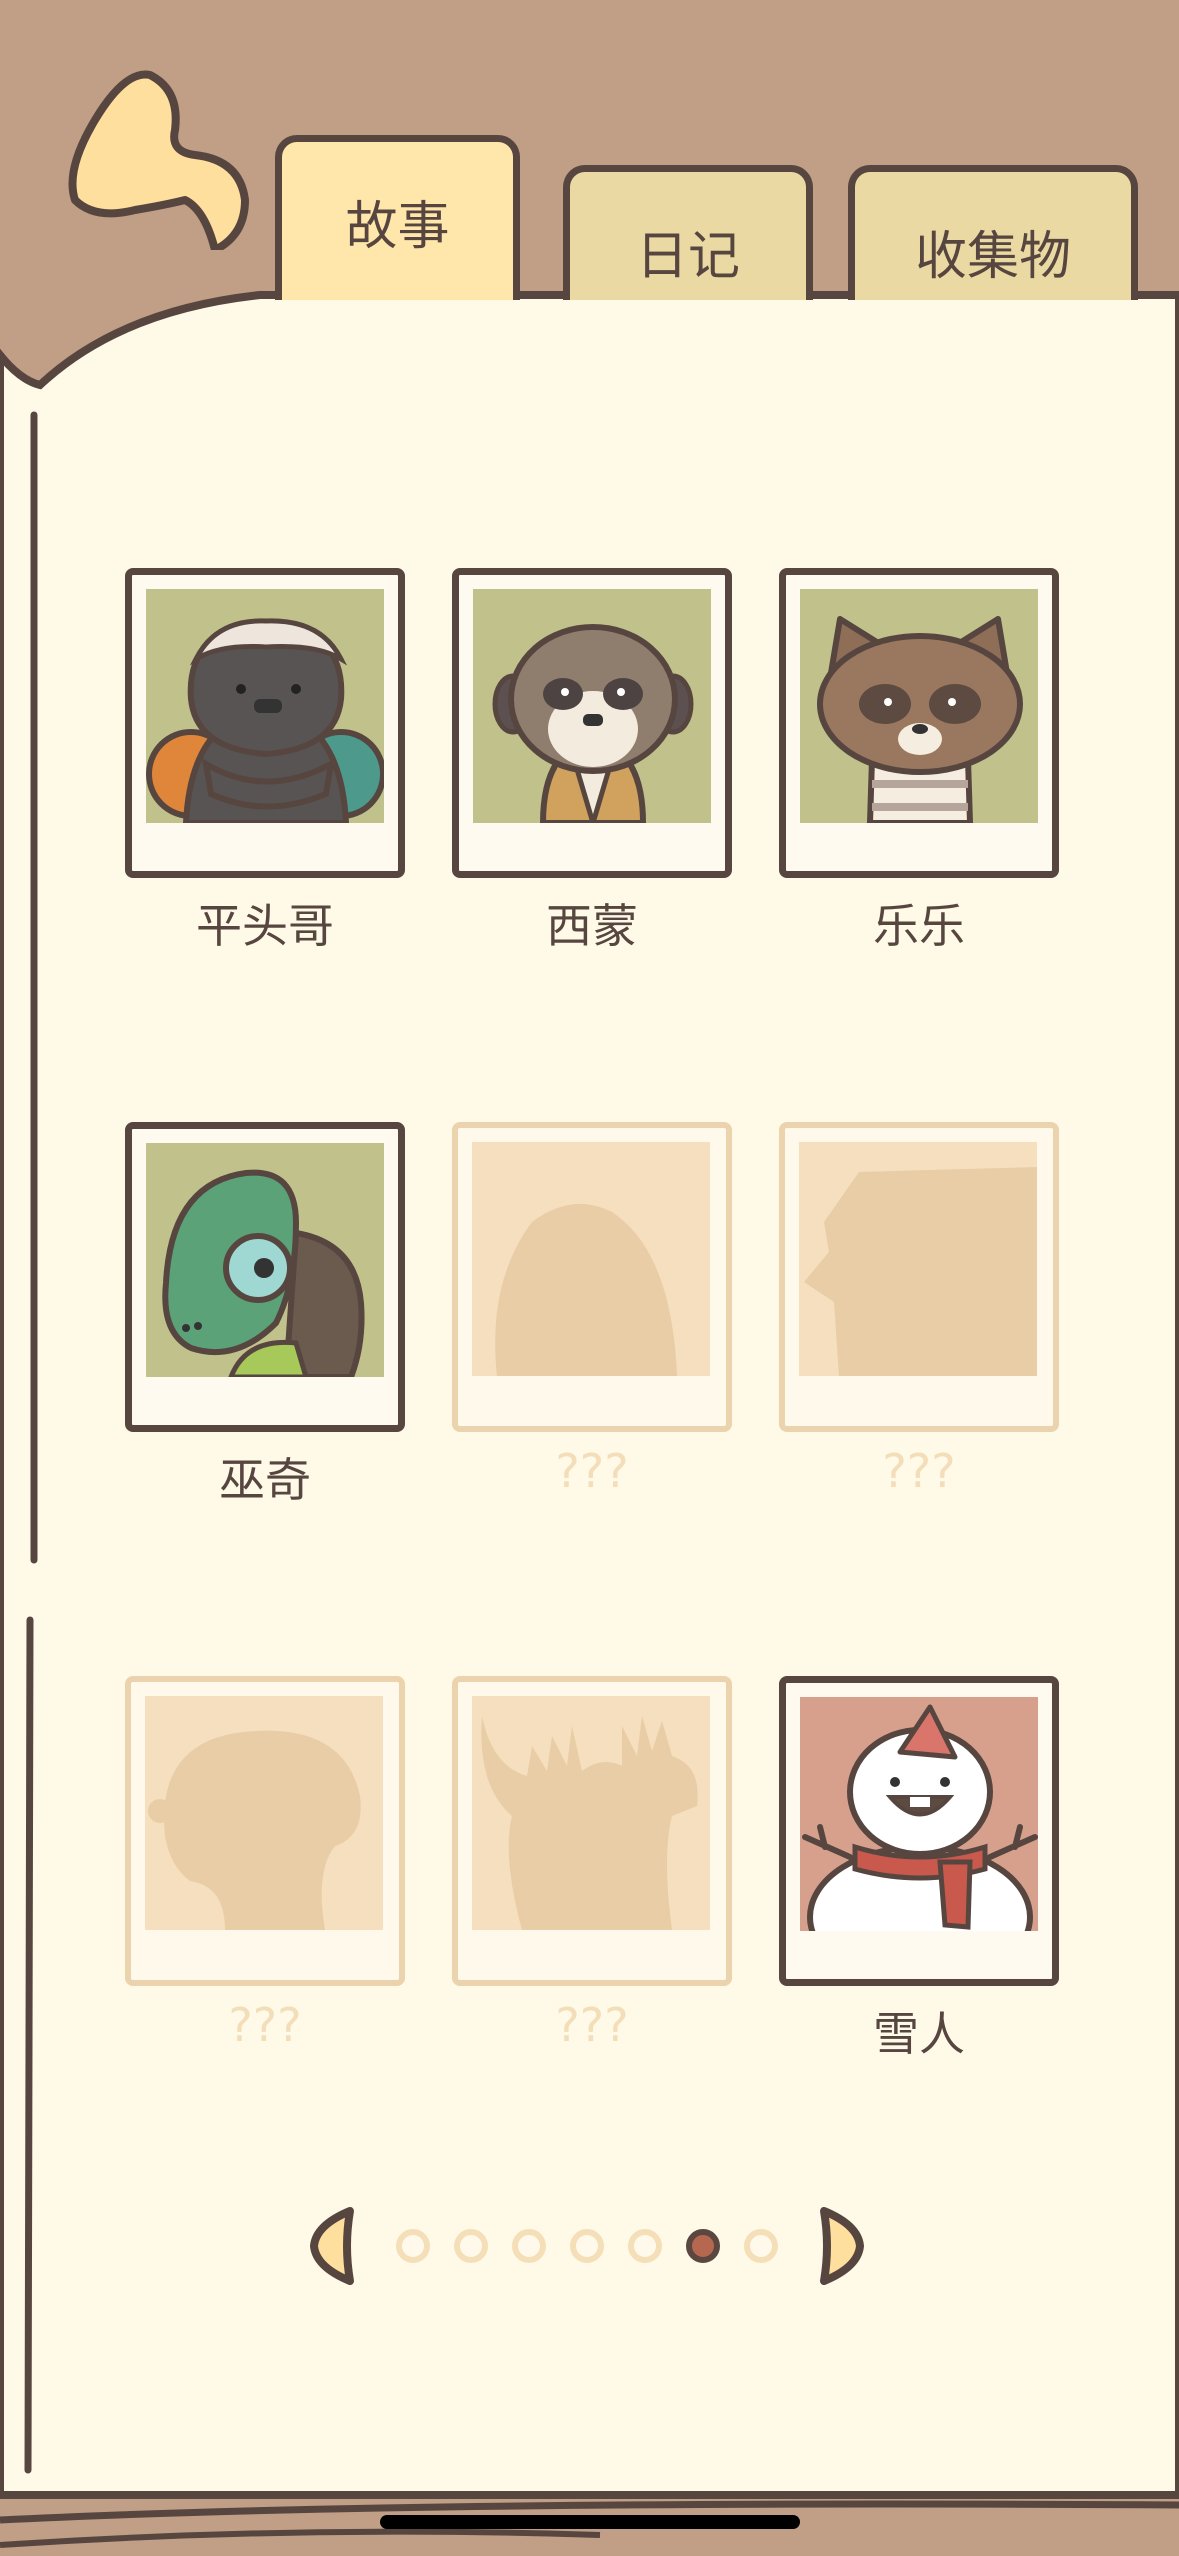 The image size is (1179, 2556). Describe the element at coordinates (592, 706) in the screenshot. I see `meerkat-portrait` at that location.